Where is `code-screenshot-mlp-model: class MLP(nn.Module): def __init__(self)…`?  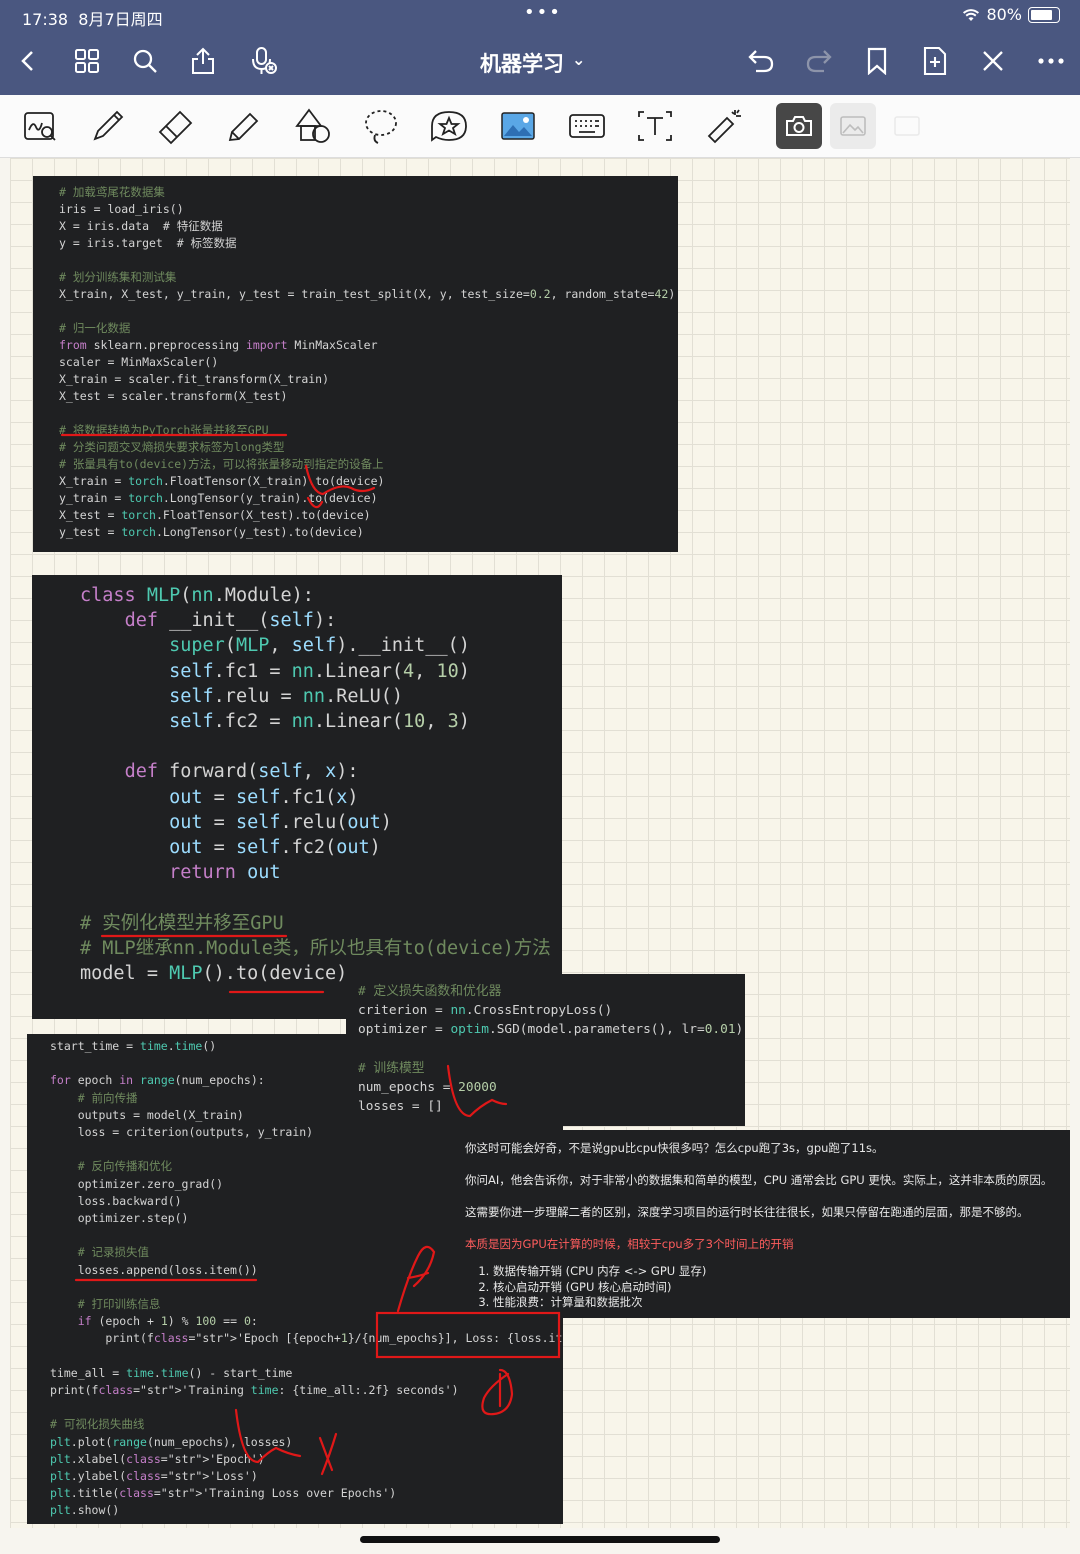 code-screenshot-mlp-model: class MLP(nn.Module): def __init__(self)… is located at coordinates (297, 797).